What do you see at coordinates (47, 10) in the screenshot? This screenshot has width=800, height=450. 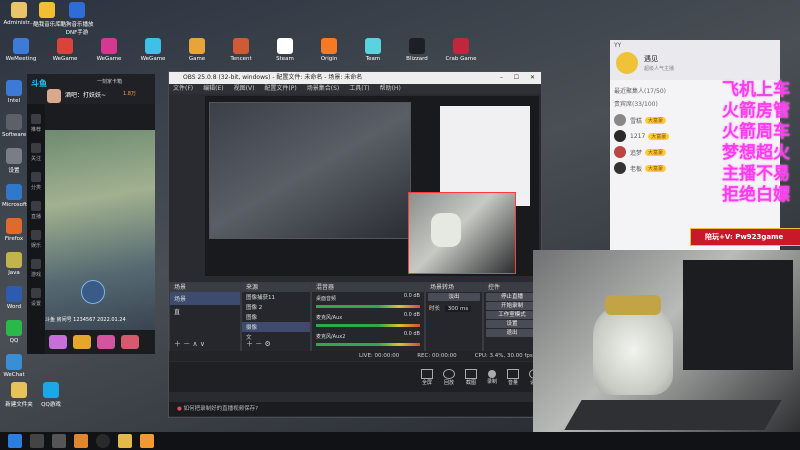 I see `music-icon` at bounding box center [47, 10].